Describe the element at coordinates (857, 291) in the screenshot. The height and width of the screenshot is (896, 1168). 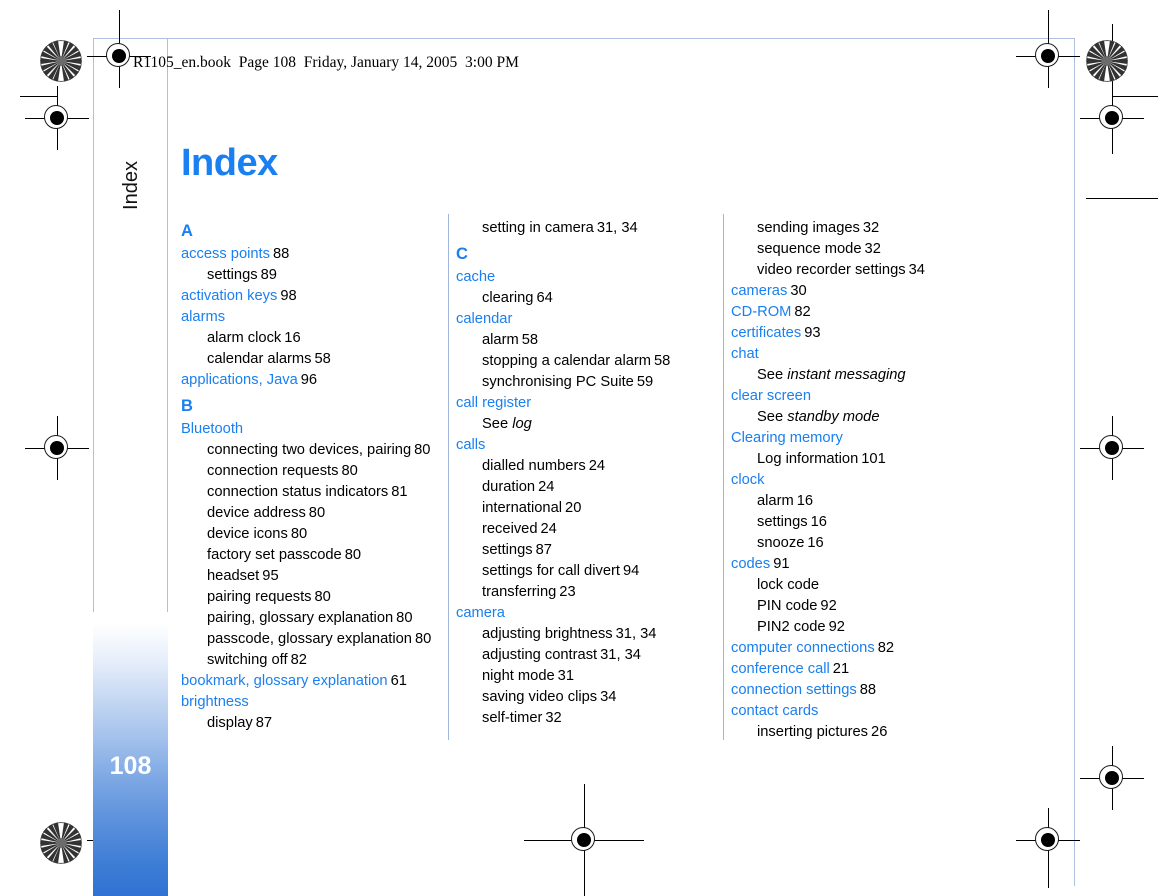
I see `index-entry: cameras 30` at that location.